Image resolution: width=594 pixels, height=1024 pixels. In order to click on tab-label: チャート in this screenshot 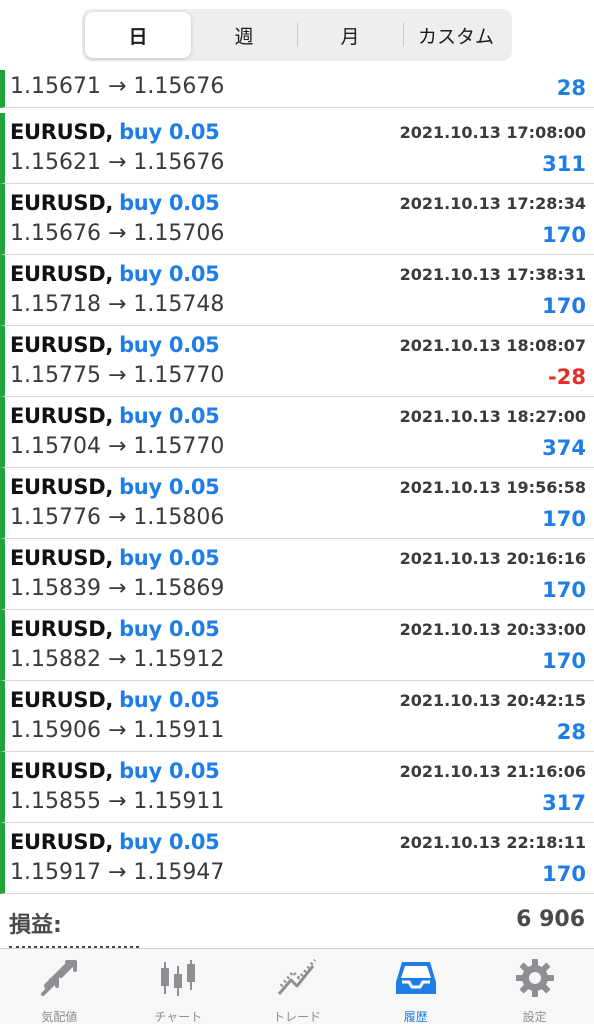, I will do `click(178, 1017)`.